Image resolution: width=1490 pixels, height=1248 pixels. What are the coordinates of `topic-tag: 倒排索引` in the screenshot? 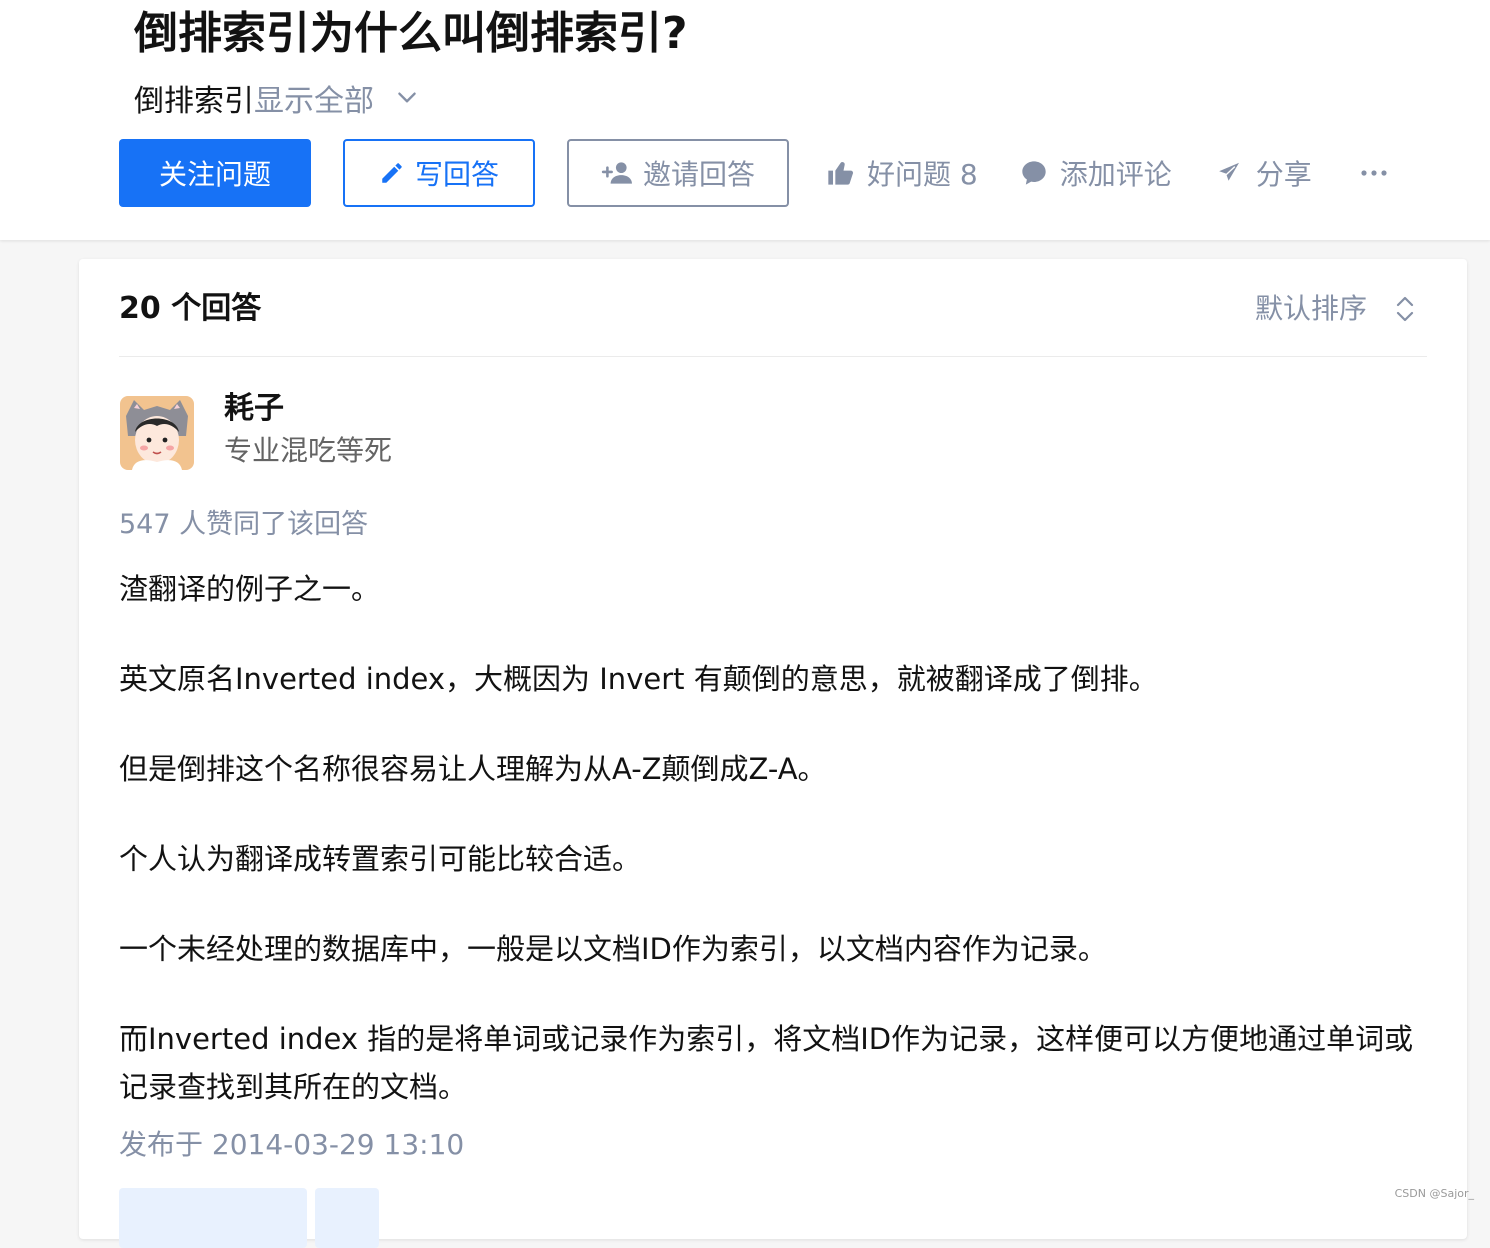 It's located at (194, 98).